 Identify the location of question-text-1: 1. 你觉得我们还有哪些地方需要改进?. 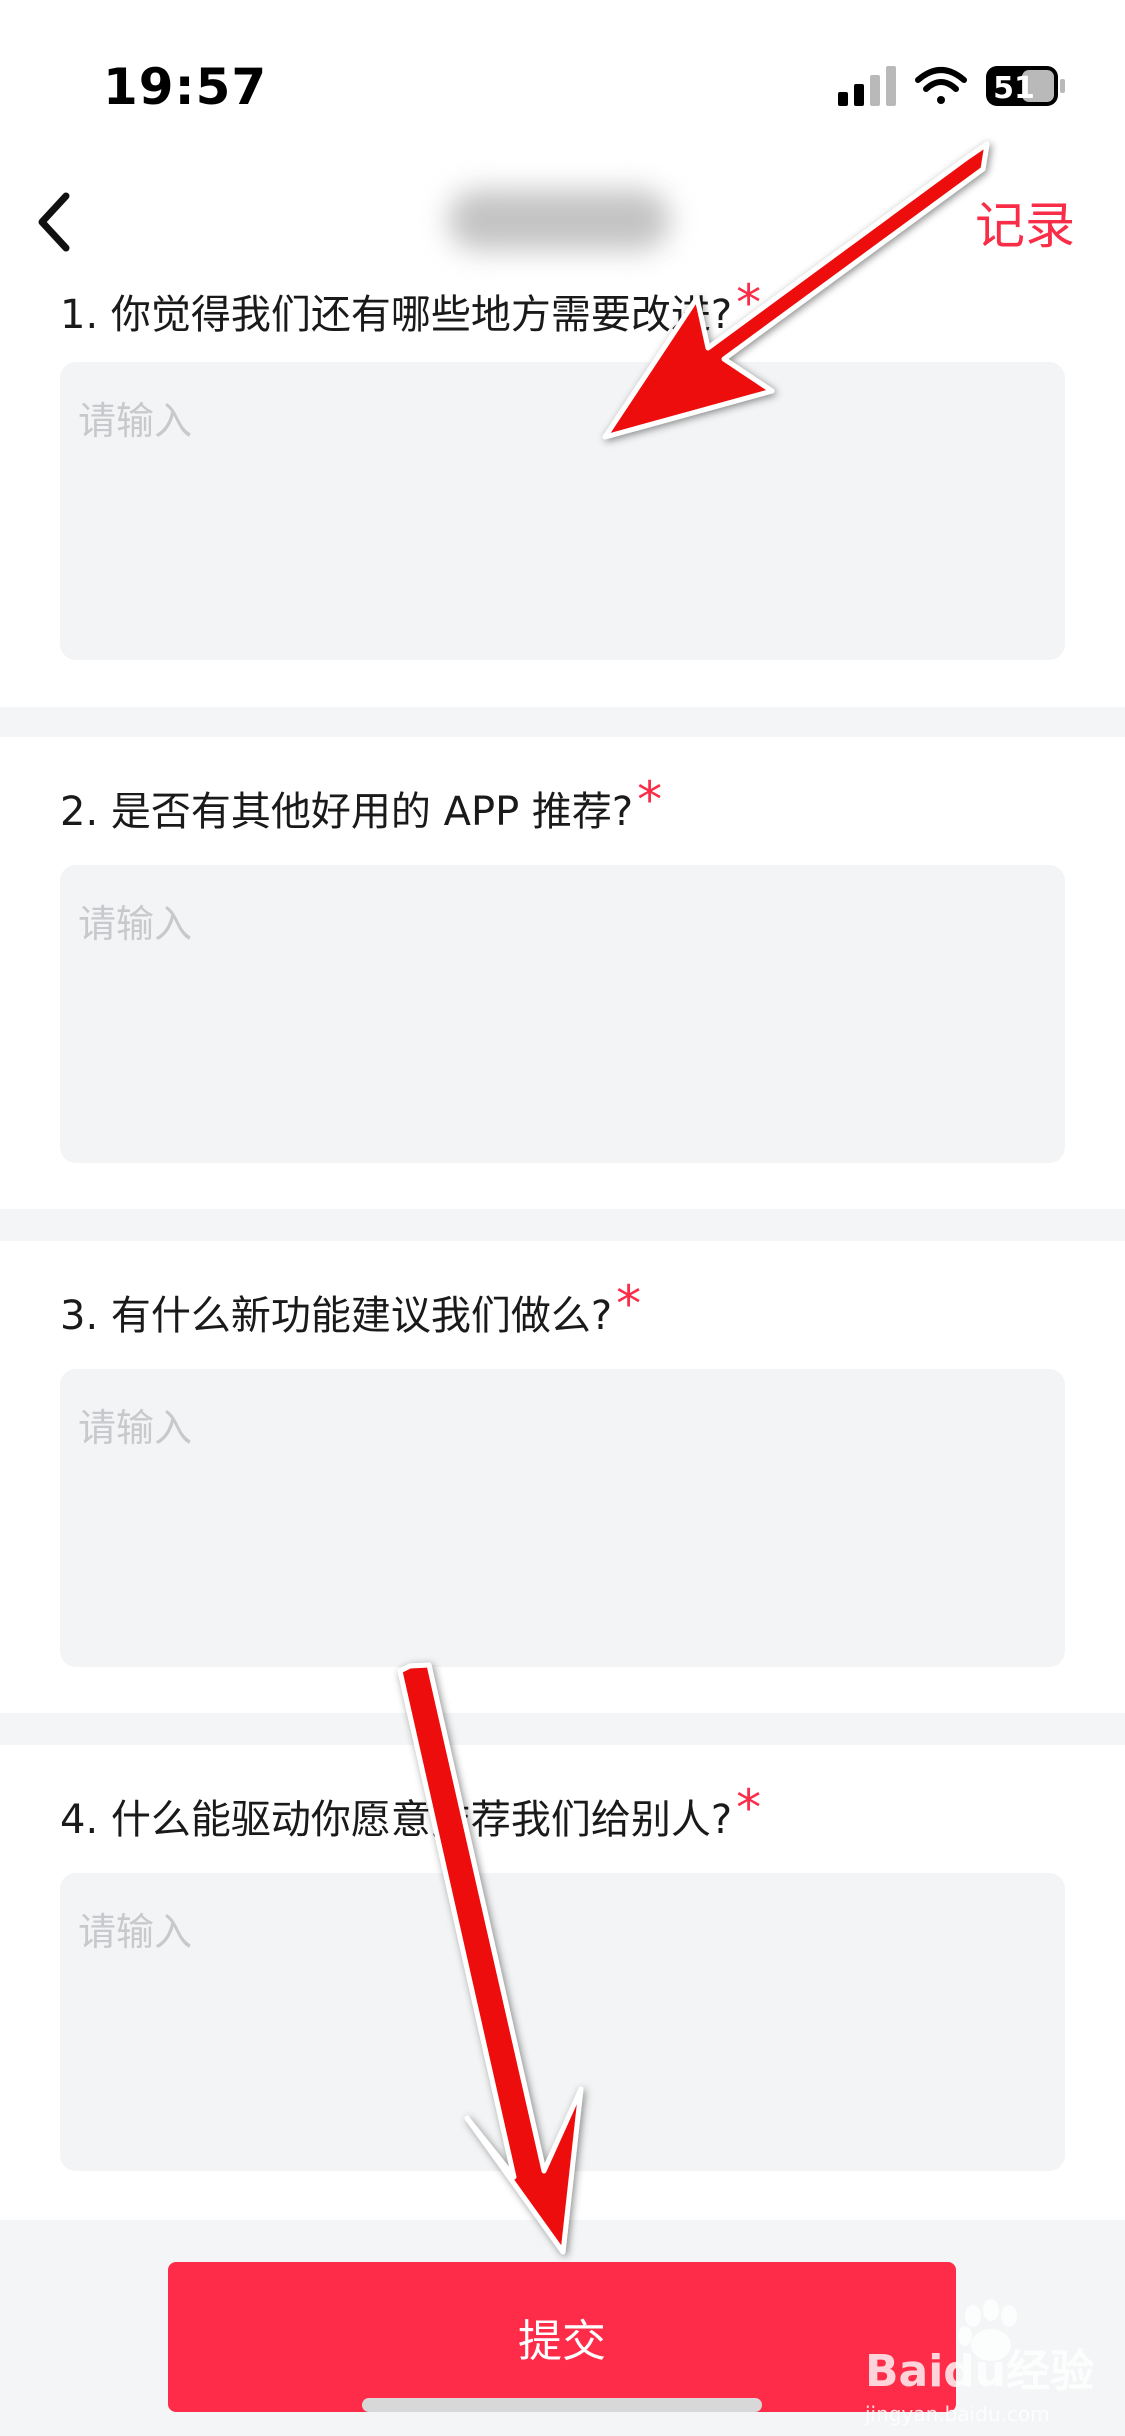
(396, 315).